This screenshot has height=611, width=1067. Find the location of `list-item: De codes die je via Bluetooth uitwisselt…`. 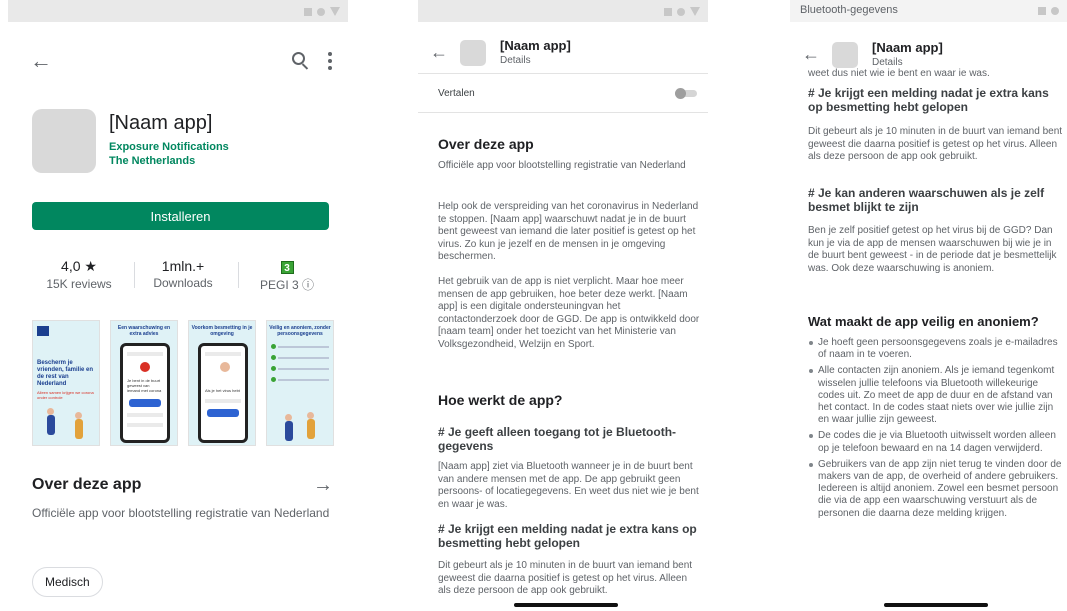

list-item: De codes die je via Bluetooth uitwisselt… is located at coordinates (935, 442).